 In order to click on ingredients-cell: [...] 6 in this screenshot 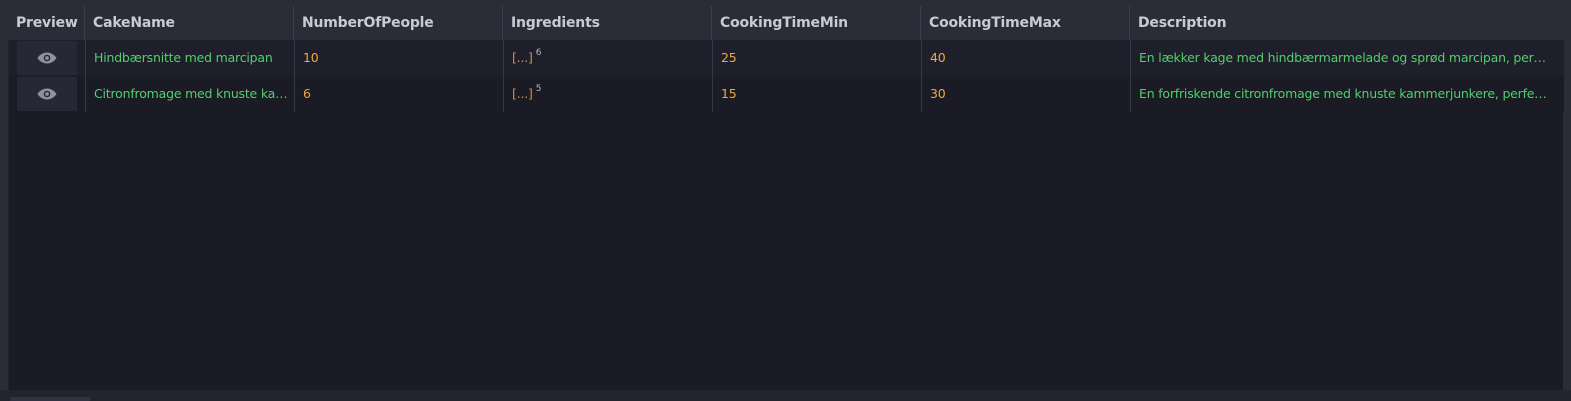, I will do `click(607, 58)`.